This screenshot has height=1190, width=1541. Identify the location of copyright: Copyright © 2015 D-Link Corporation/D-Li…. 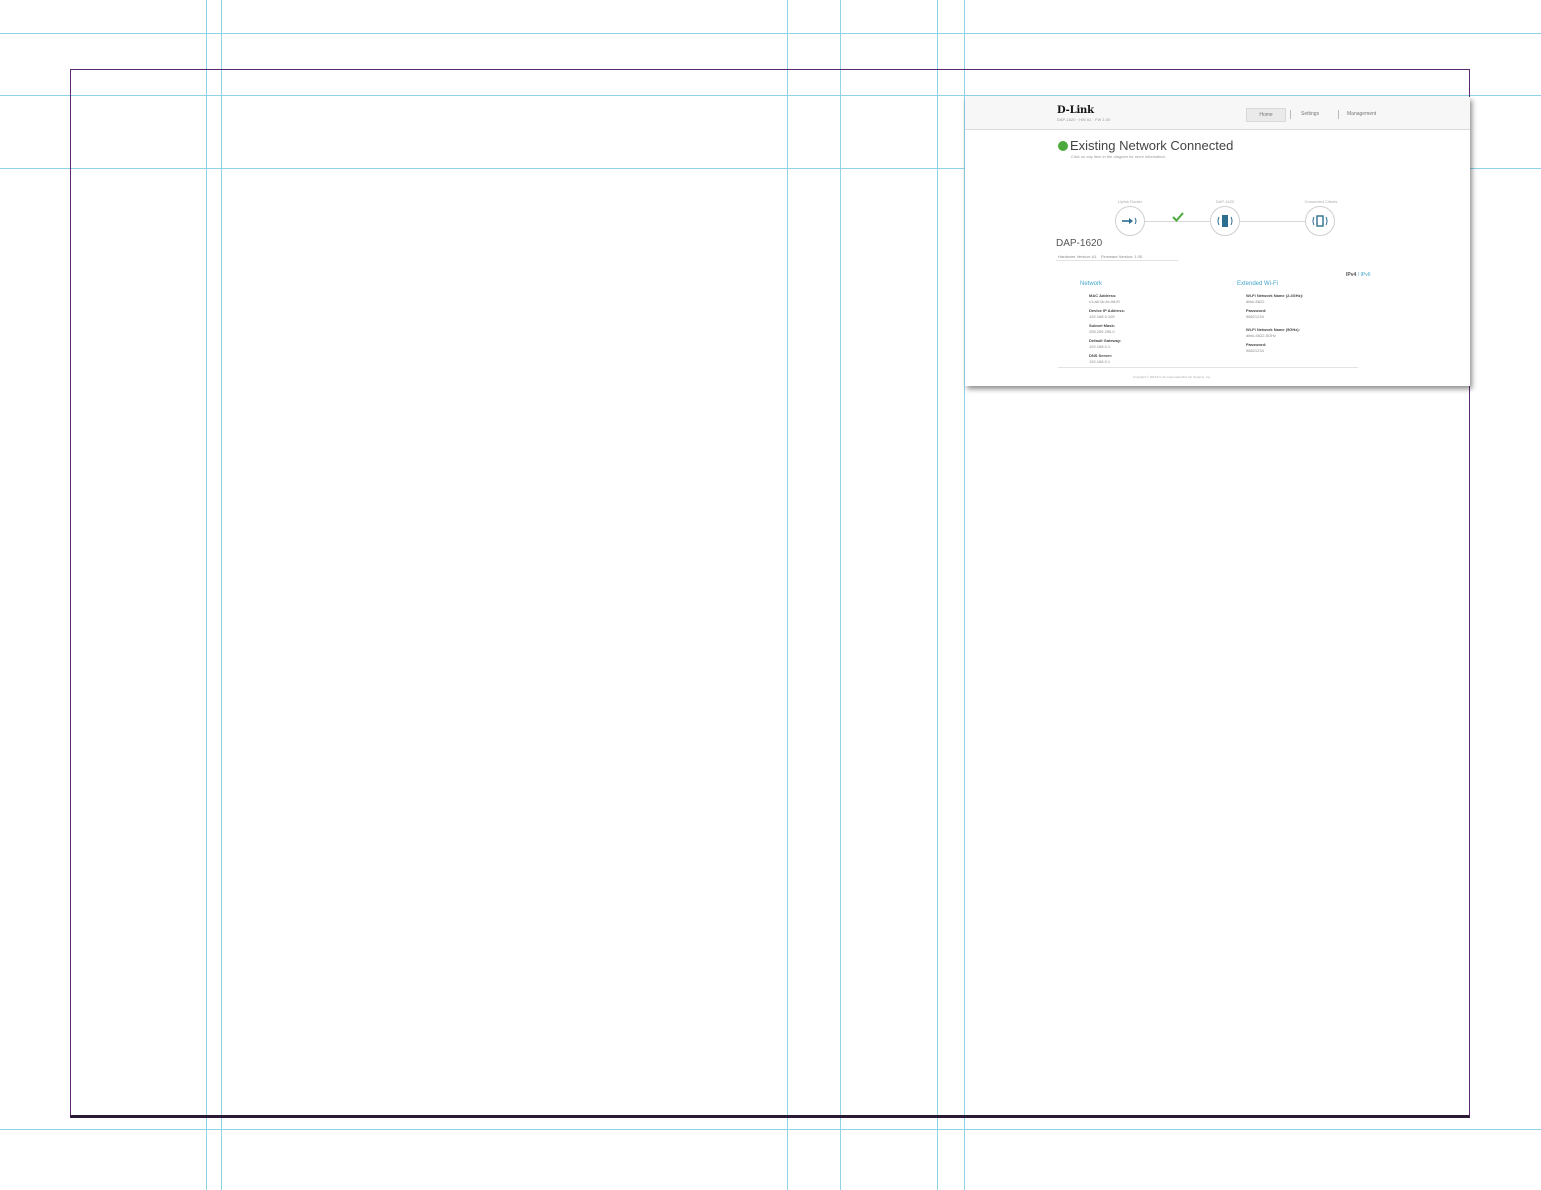
(1172, 377).